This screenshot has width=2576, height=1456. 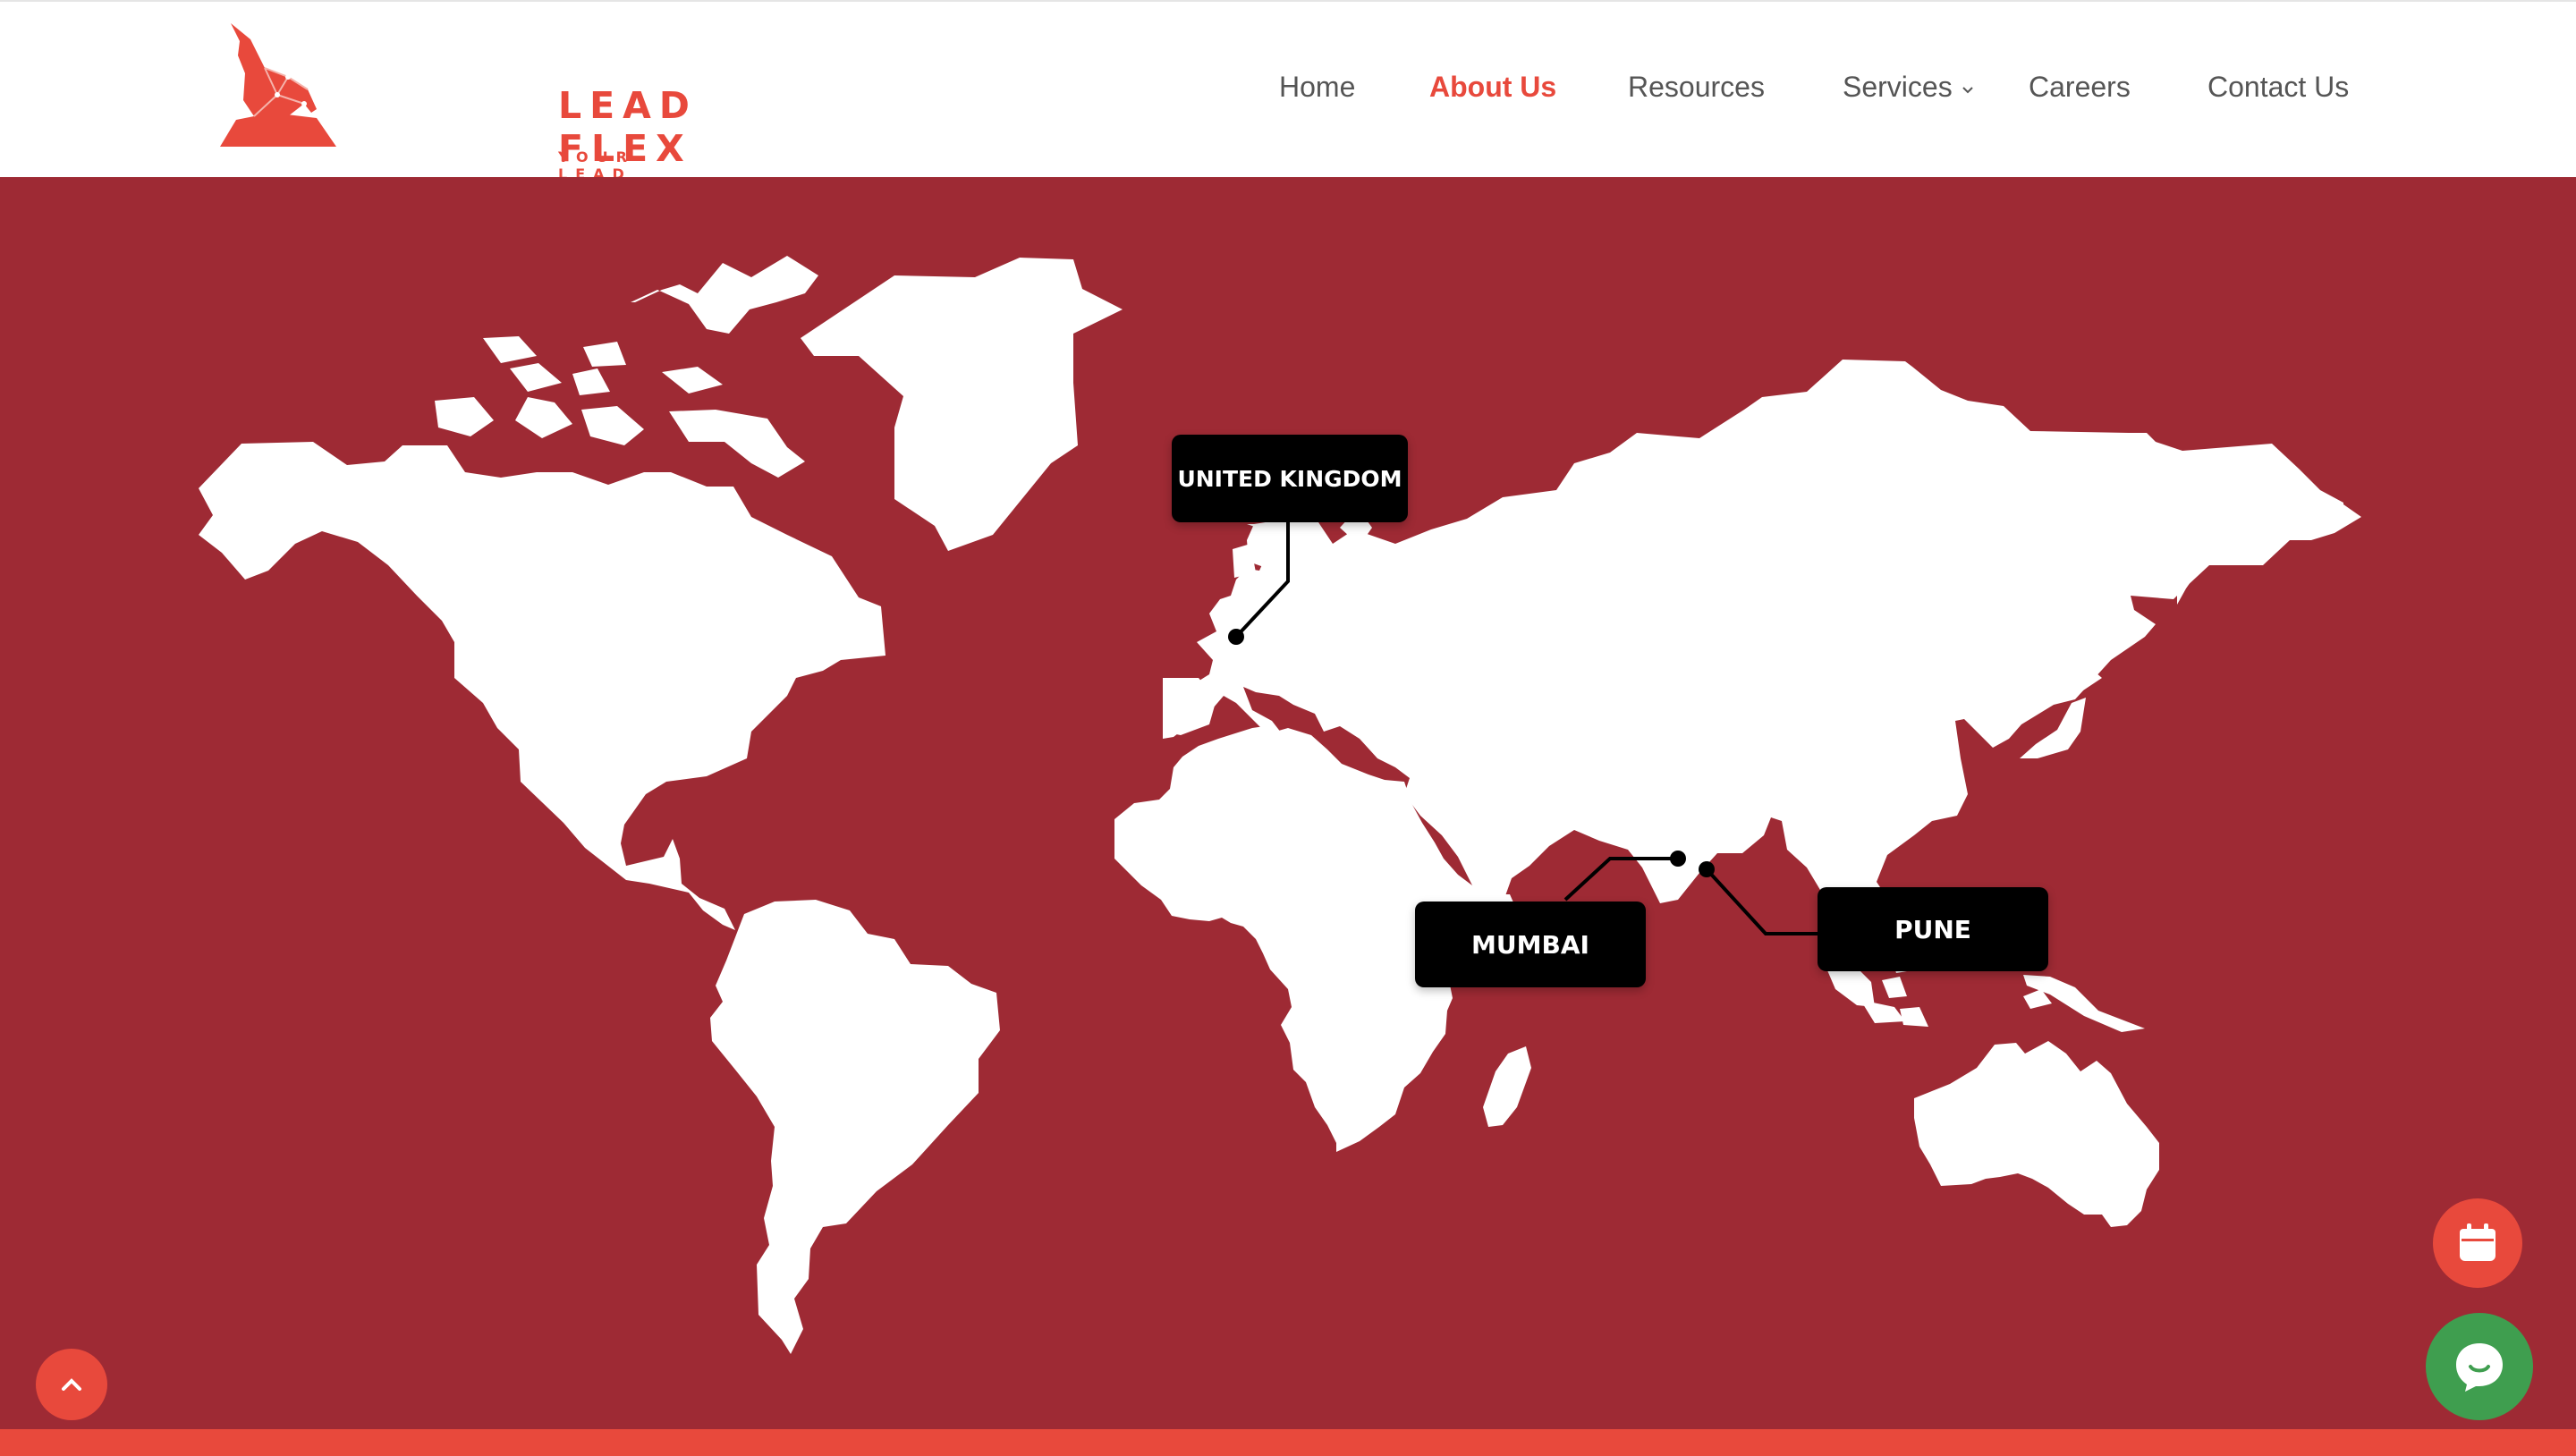 I want to click on pune-location-marker, so click(x=1707, y=869).